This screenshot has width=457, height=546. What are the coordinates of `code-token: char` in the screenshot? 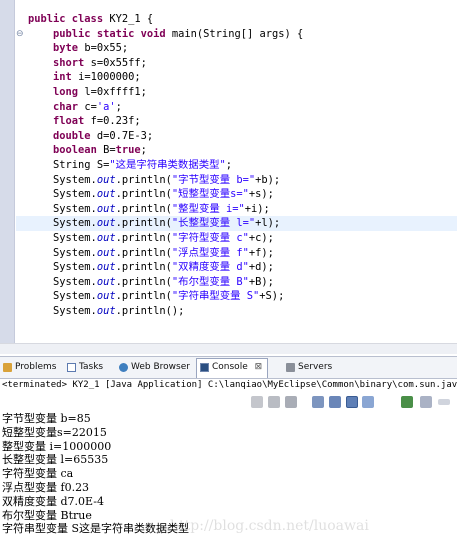 It's located at (69, 106).